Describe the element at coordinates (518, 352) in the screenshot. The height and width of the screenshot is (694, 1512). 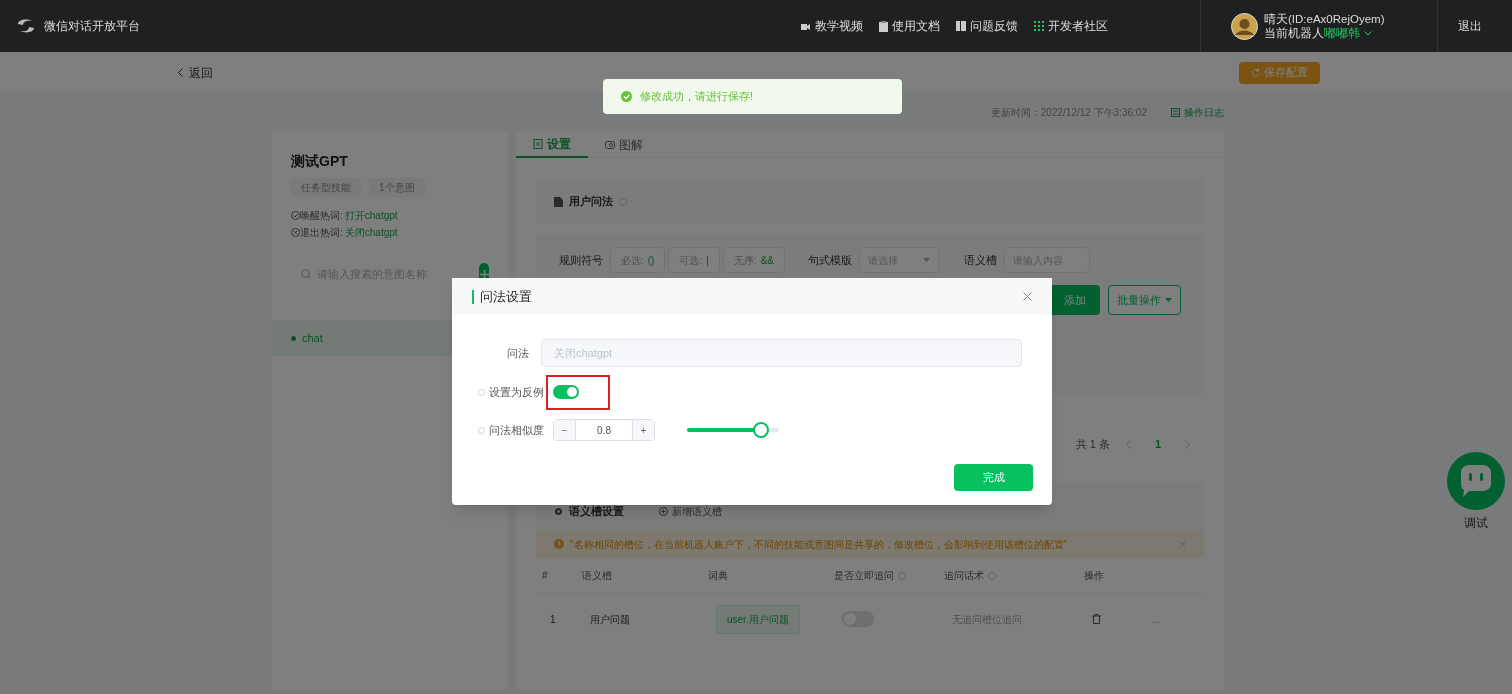
I see `field-label: 问法` at that location.